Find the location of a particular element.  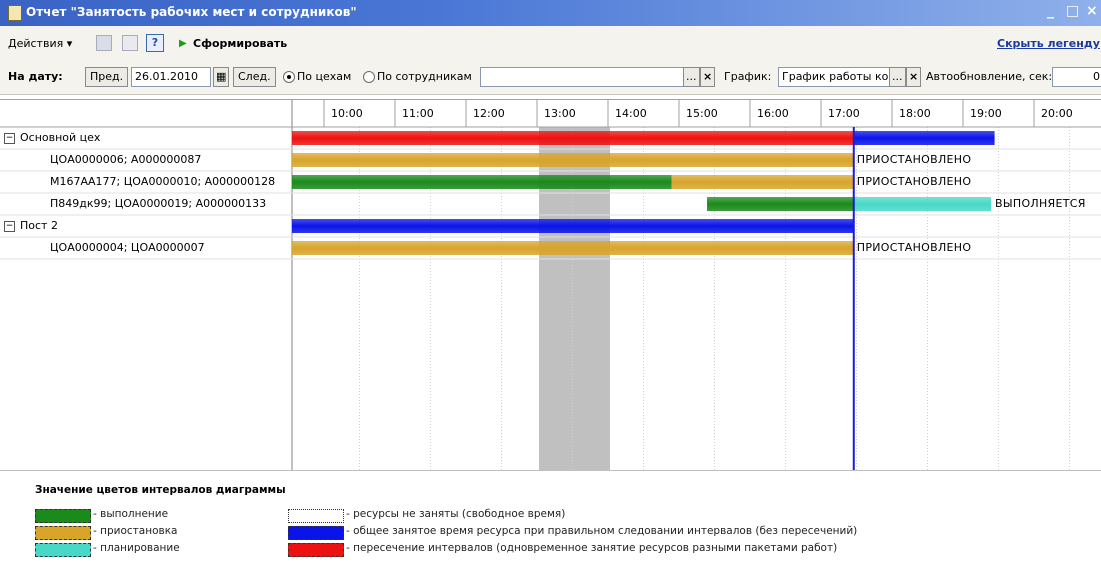

close-button: × is located at coordinates (1092, 11).